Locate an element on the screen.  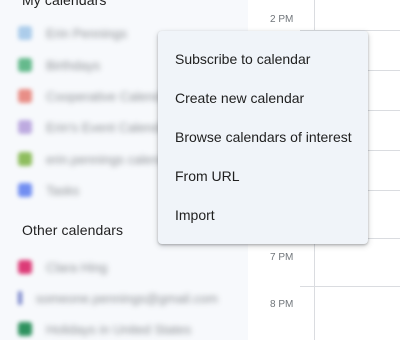
calendar-item: Clara Hing is located at coordinates (118, 267).